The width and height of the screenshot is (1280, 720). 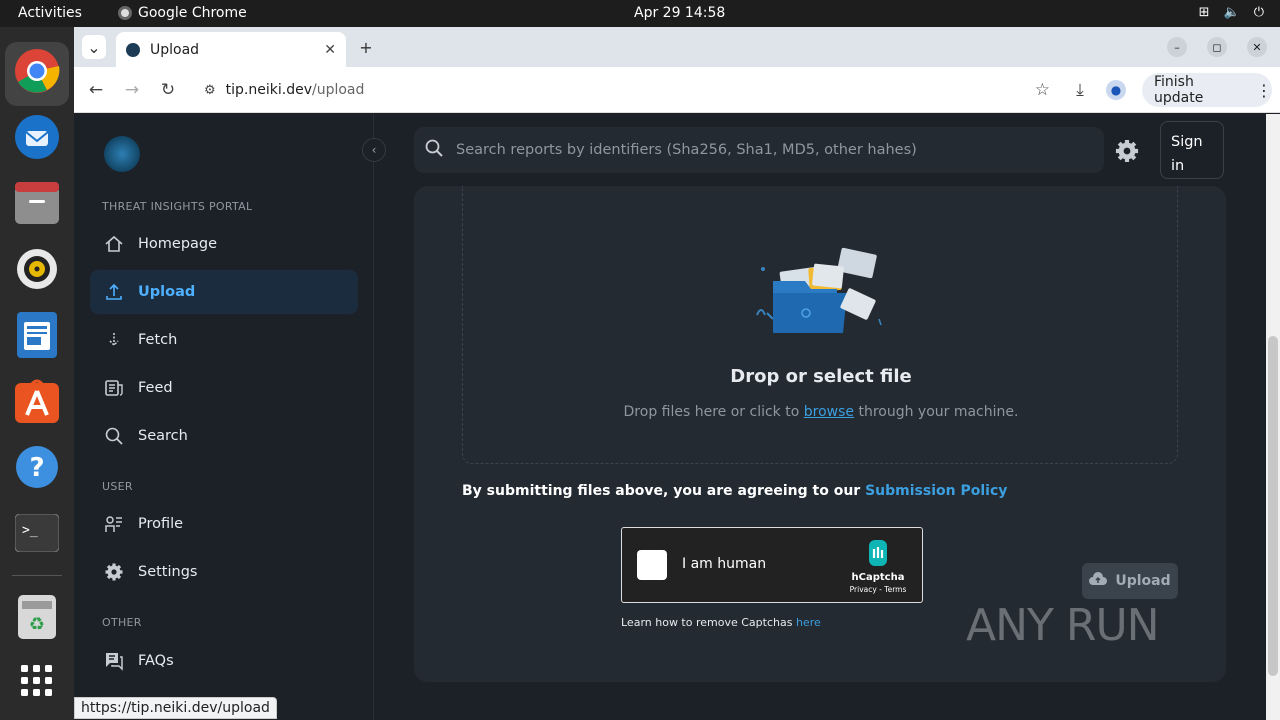 What do you see at coordinates (114, 388) in the screenshot?
I see `feed-icon` at bounding box center [114, 388].